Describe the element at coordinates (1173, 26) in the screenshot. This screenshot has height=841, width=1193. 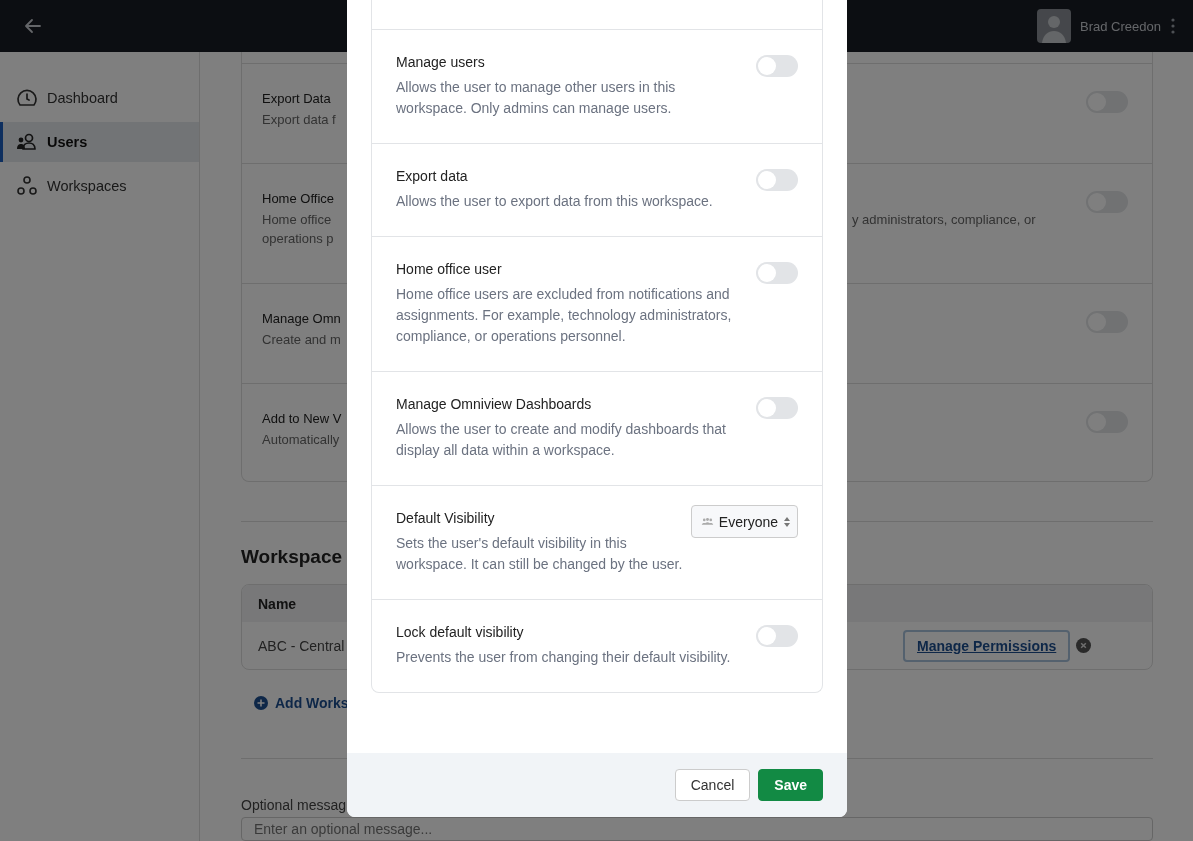
I see `more-options-icon` at that location.